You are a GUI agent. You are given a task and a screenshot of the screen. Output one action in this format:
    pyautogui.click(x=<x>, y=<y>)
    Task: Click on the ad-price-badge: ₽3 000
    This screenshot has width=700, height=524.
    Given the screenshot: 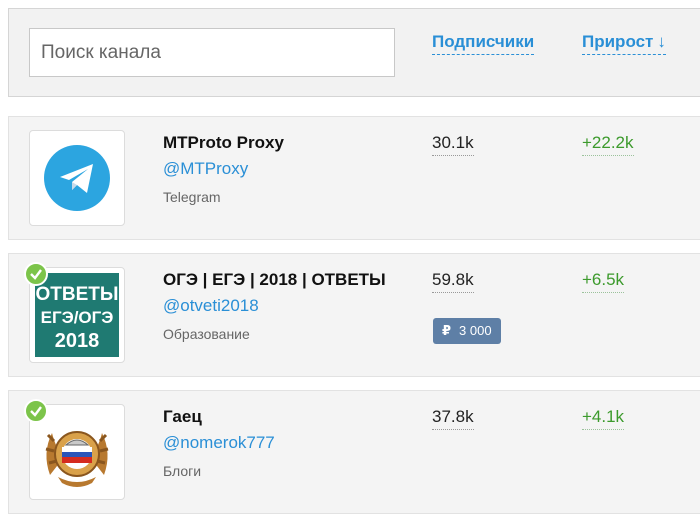 What is the action you would take?
    pyautogui.click(x=467, y=331)
    